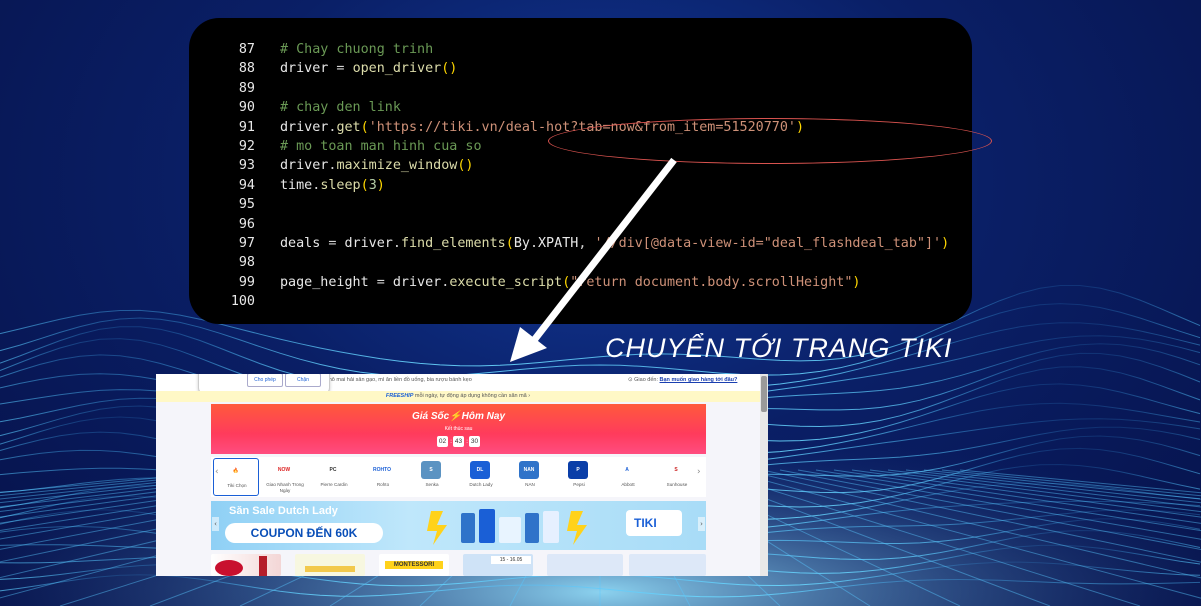 The height and width of the screenshot is (606, 1201). I want to click on brand-tab: A Abbott, so click(628, 477).